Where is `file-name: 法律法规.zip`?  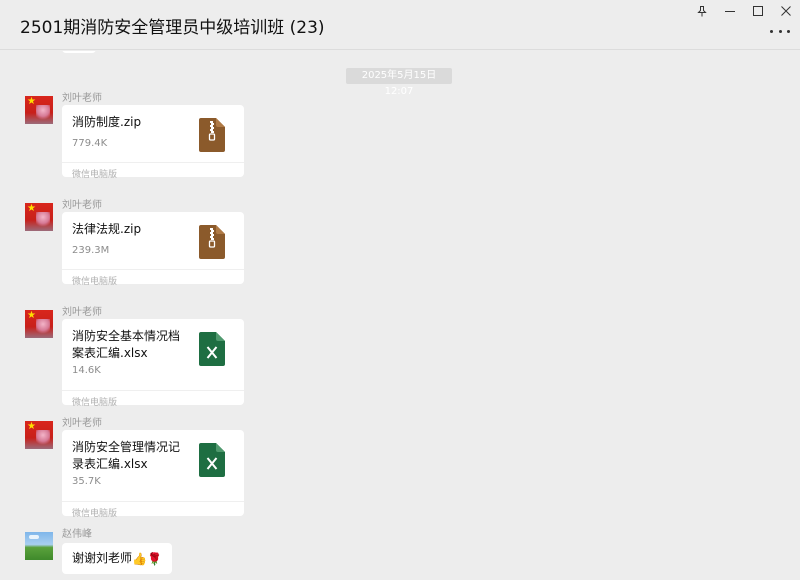 file-name: 法律法规.zip is located at coordinates (107, 229).